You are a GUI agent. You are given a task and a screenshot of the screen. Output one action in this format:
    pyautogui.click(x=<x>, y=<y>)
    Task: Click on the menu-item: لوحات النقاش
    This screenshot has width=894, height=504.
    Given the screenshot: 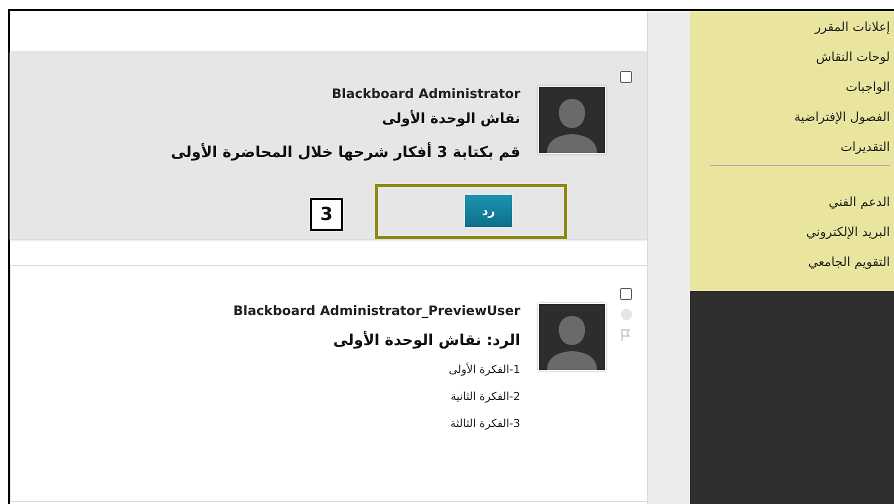 What is the action you would take?
    pyautogui.click(x=790, y=62)
    